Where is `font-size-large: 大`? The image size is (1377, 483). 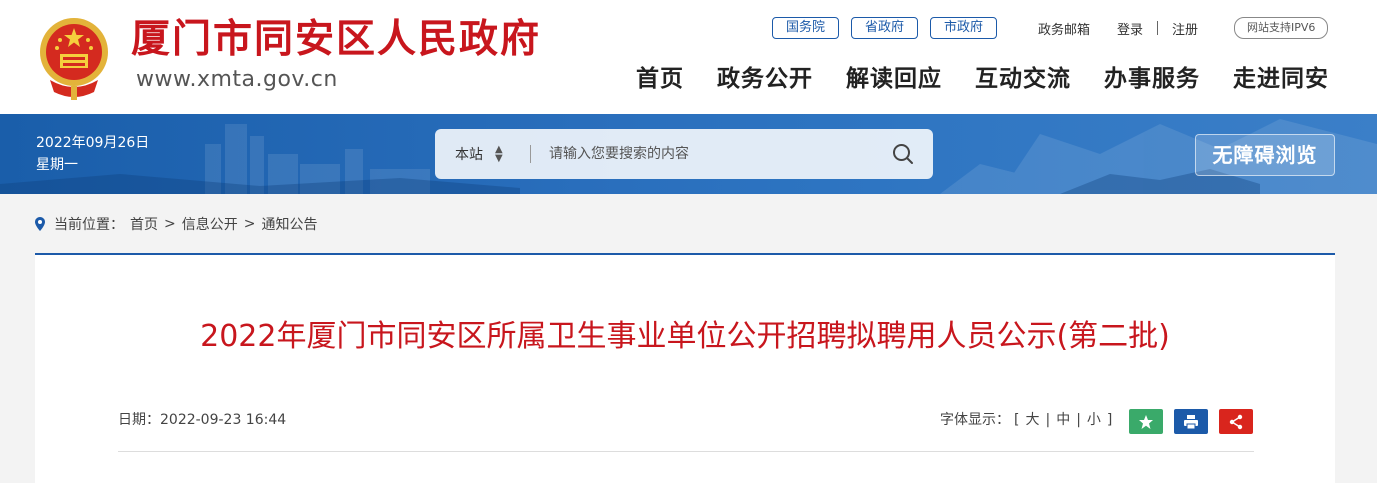
font-size-large: 大 is located at coordinates (1032, 420).